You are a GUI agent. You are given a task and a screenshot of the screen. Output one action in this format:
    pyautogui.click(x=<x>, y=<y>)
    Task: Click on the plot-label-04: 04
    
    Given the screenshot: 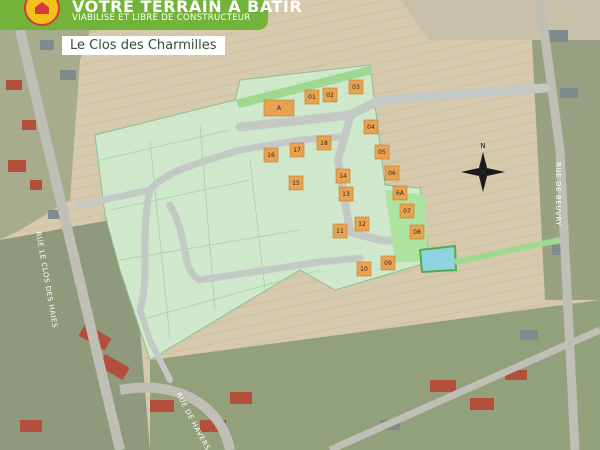 What is the action you would take?
    pyautogui.click(x=371, y=127)
    